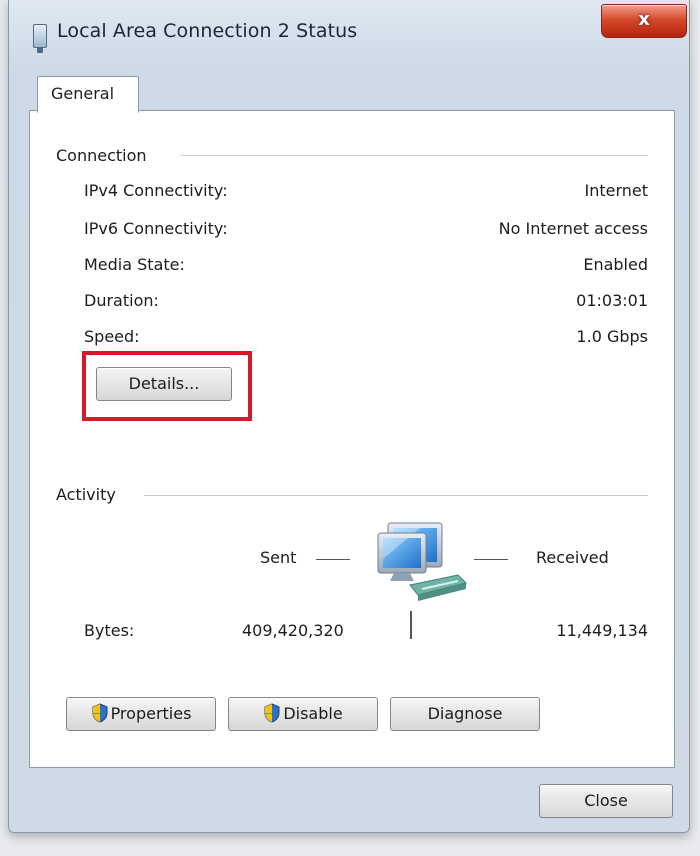 The image size is (700, 856). I want to click on connection-divider, so click(414, 155).